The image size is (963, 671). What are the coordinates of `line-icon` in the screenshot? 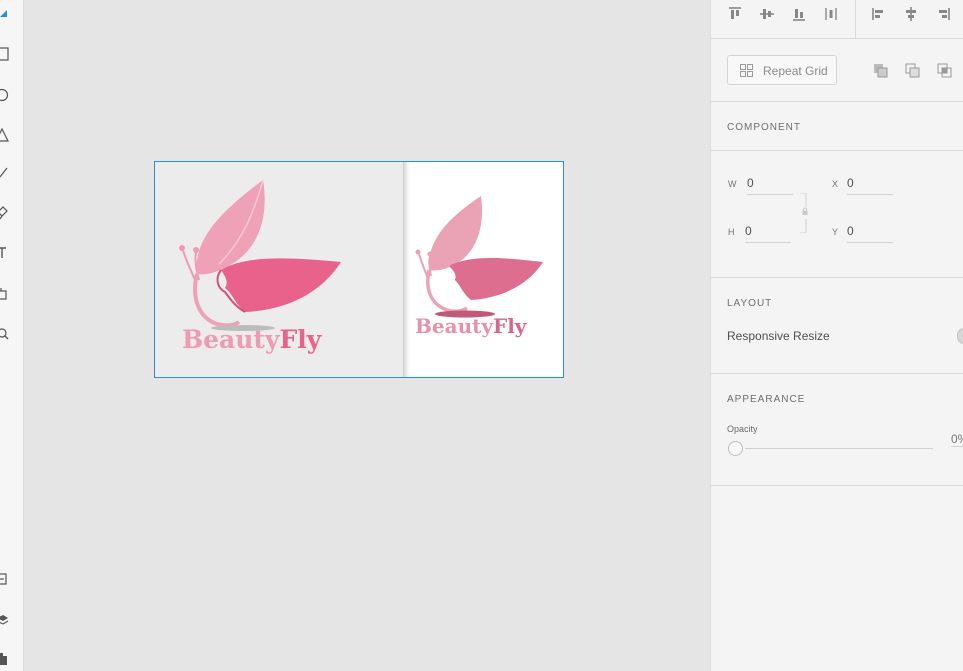 It's located at (7, 173).